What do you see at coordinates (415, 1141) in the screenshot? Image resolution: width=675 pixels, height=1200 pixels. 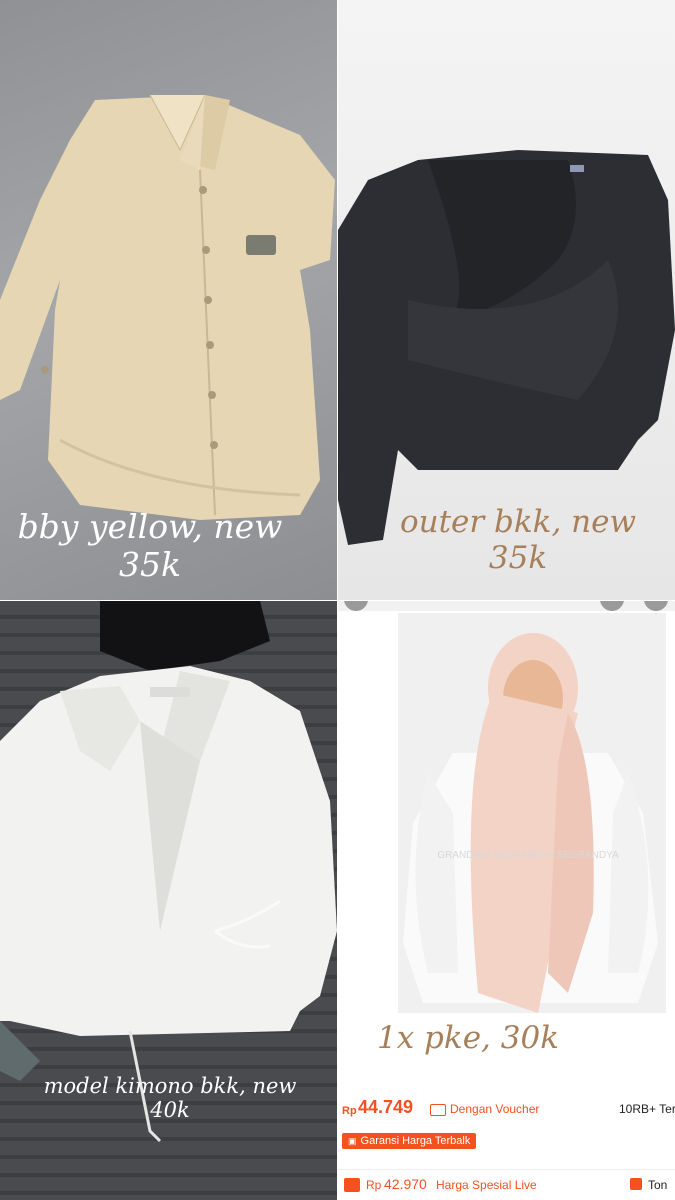 I see `guarantee-label: Garansi Harga Terbalk` at bounding box center [415, 1141].